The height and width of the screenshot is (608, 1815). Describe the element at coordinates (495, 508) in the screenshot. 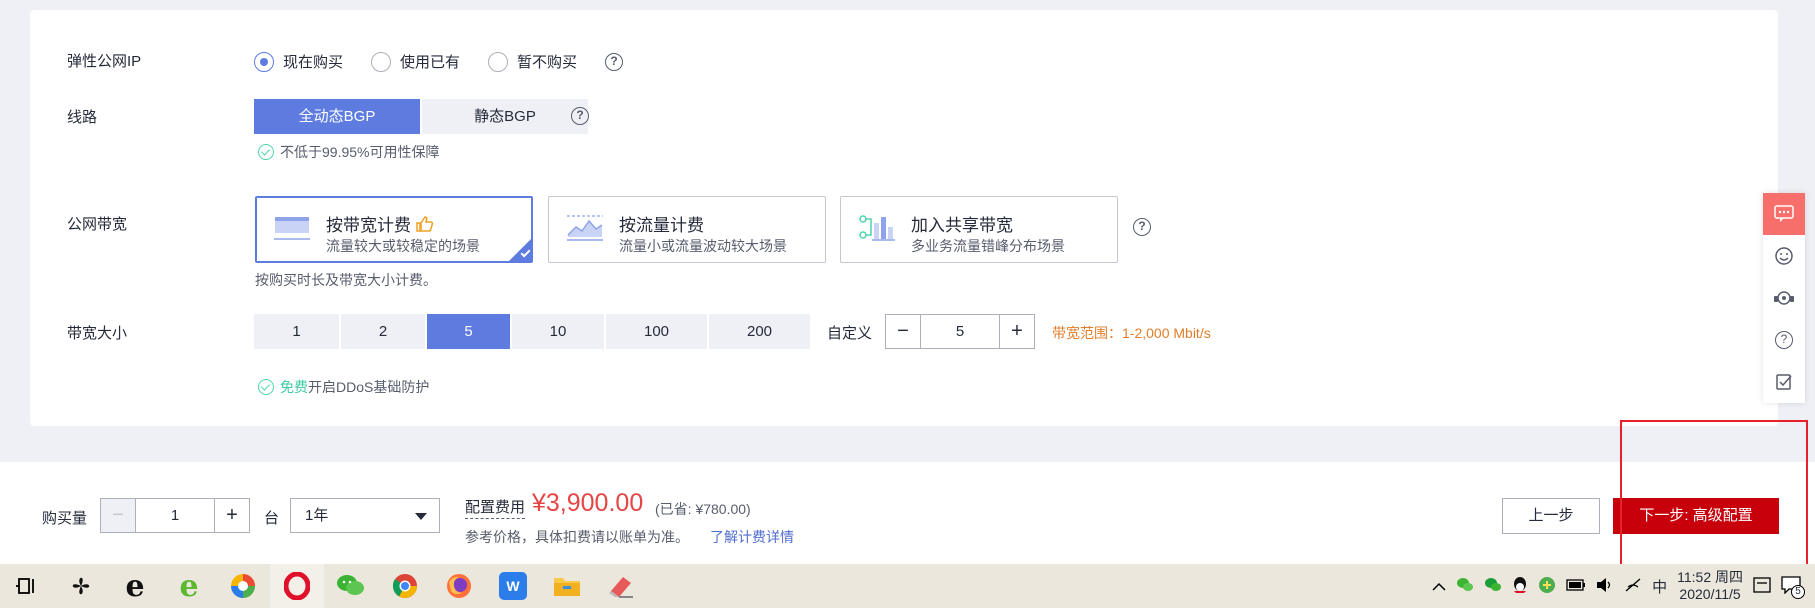

I see `fee-label: 配置费用` at that location.